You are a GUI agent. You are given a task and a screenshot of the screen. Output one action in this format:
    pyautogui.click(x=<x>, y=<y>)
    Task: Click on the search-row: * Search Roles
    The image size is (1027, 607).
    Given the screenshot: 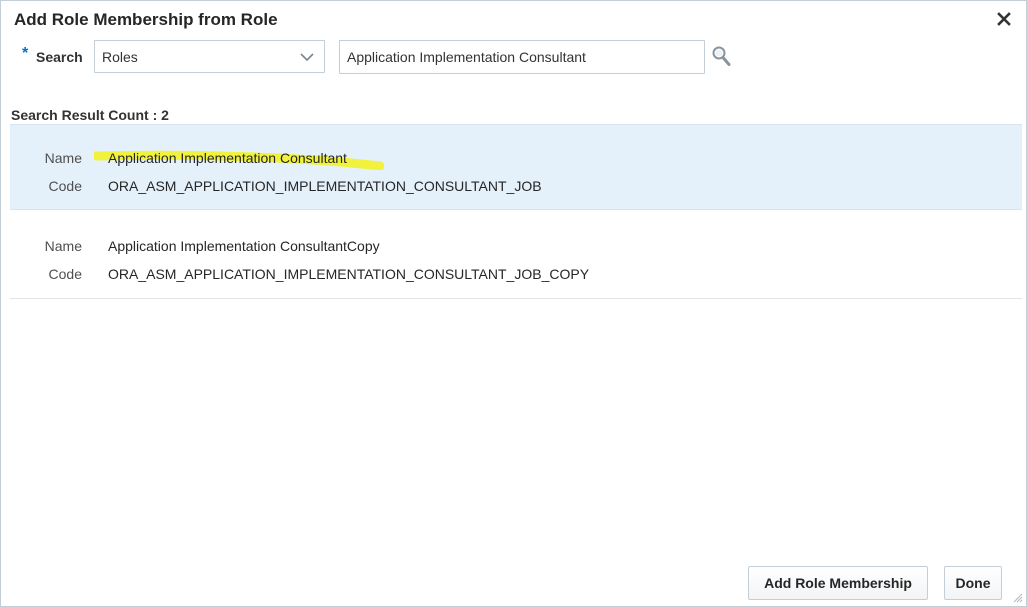 What is the action you would take?
    pyautogui.click(x=513, y=58)
    